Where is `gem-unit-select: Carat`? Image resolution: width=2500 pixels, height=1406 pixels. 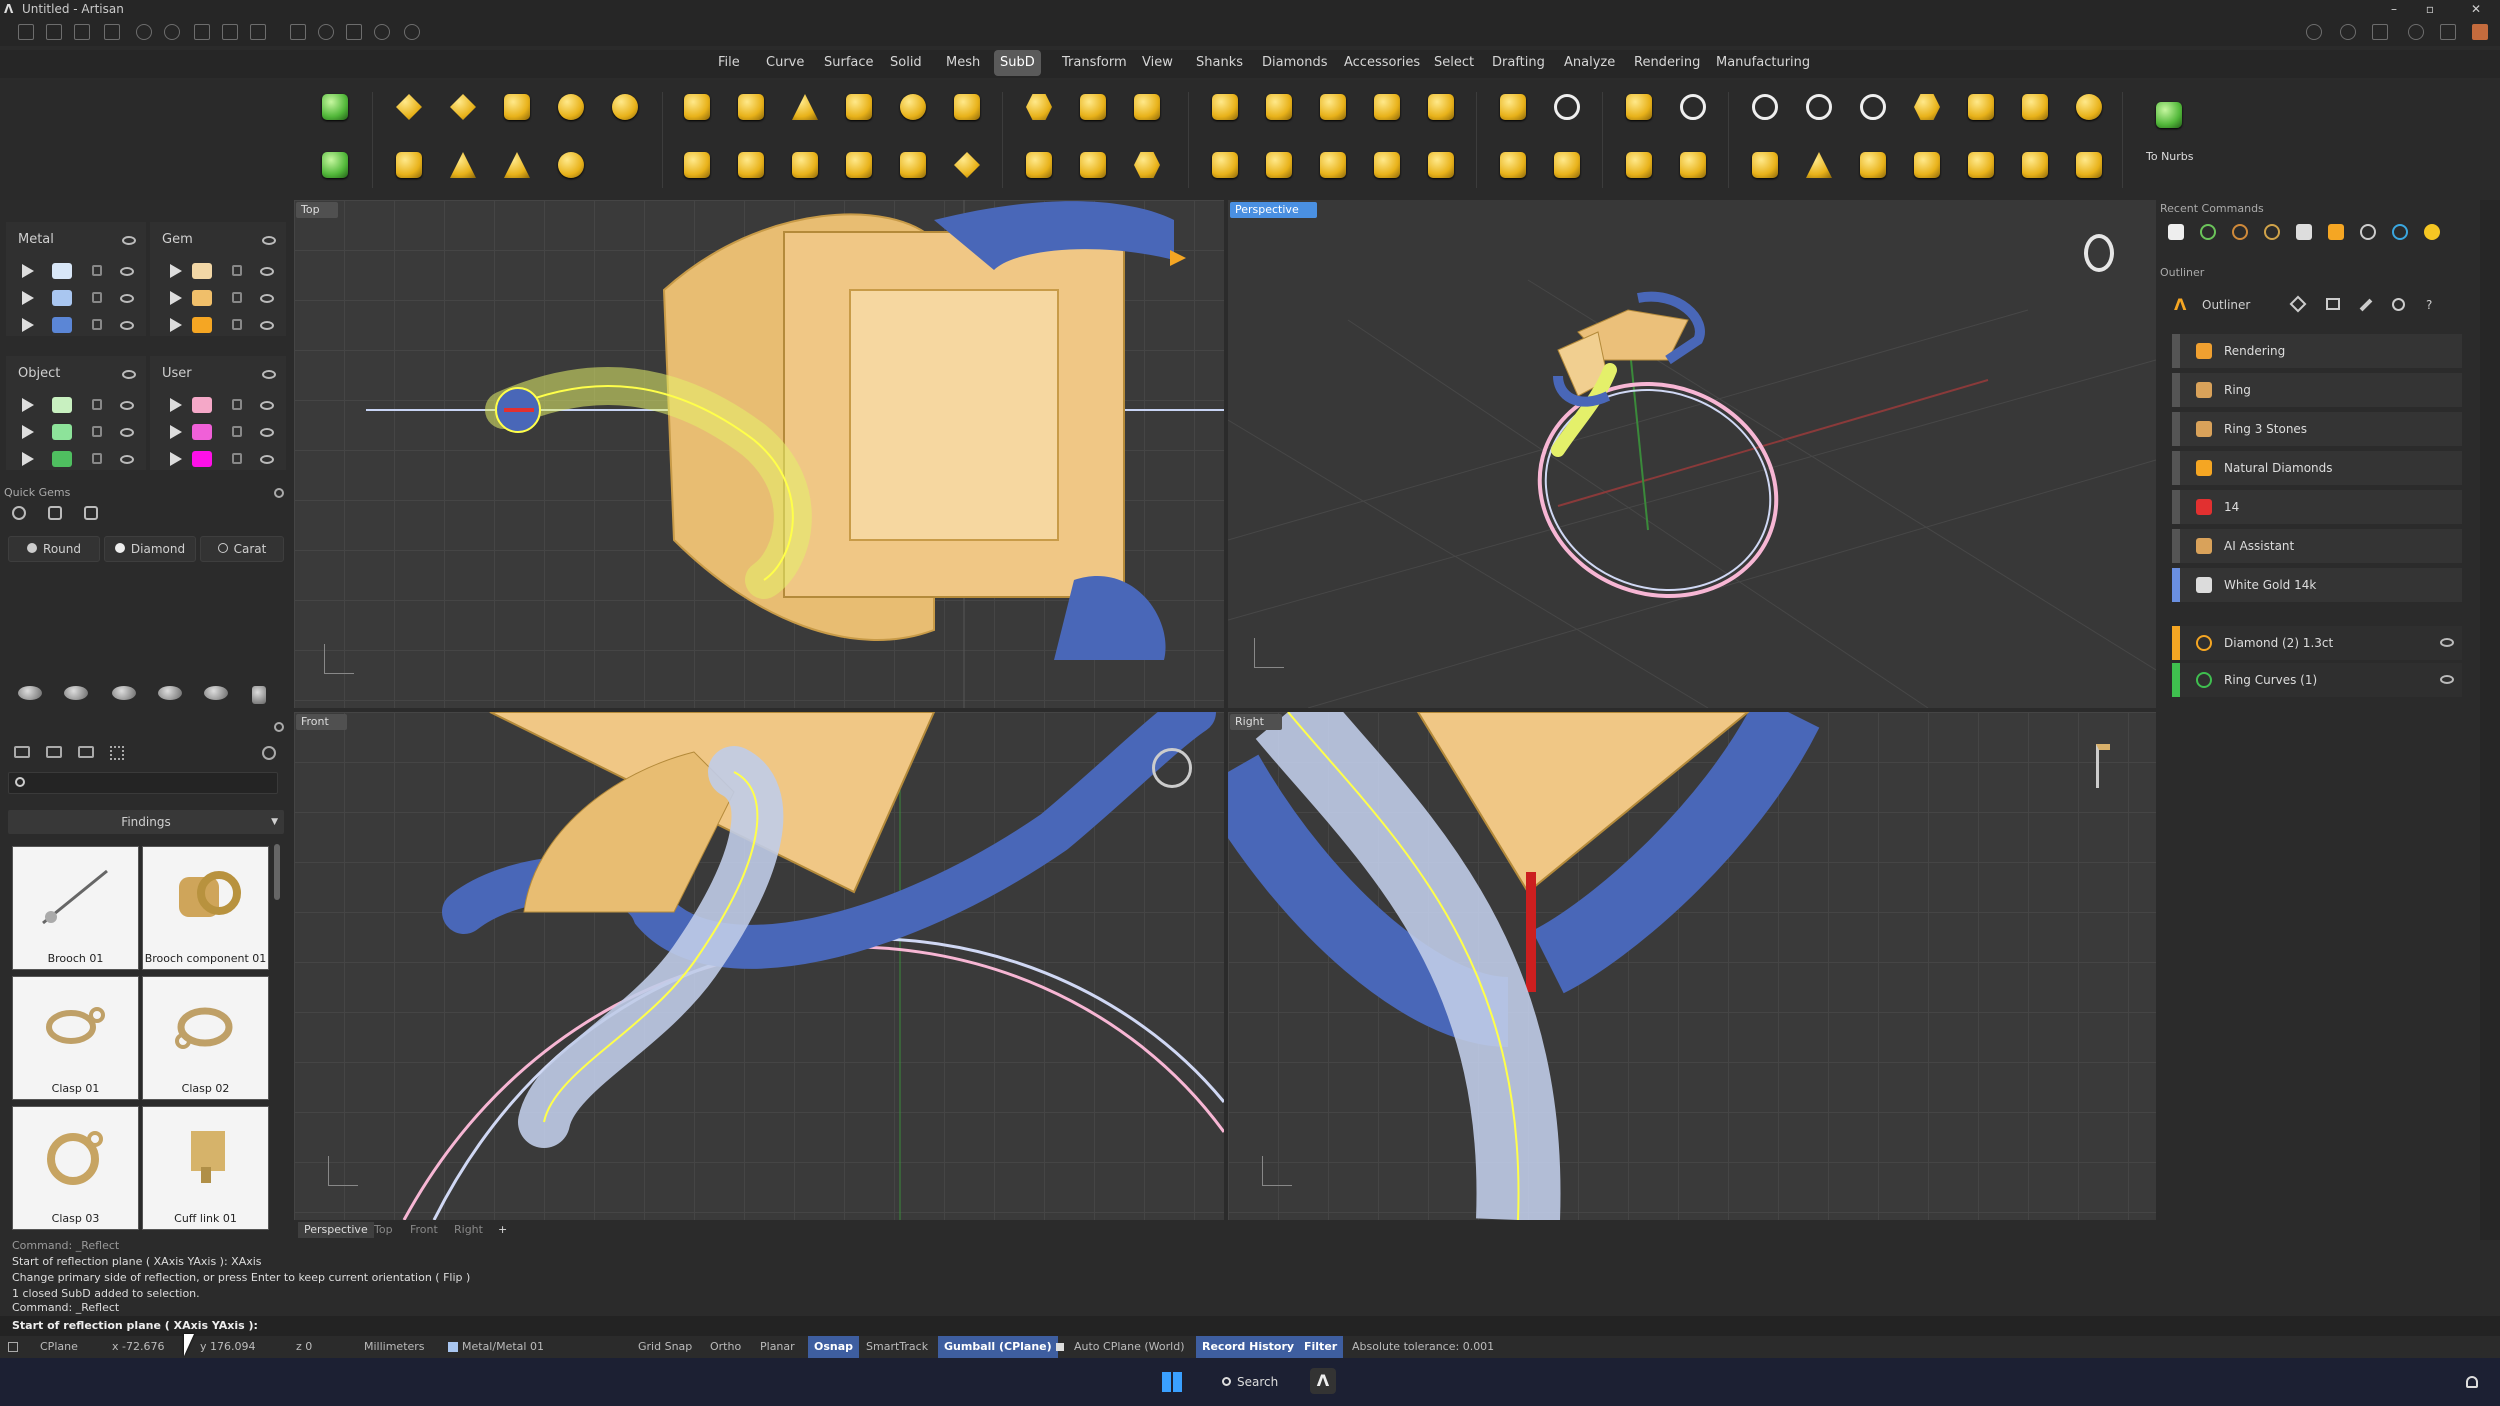
gem-unit-select: Carat is located at coordinates (242, 549).